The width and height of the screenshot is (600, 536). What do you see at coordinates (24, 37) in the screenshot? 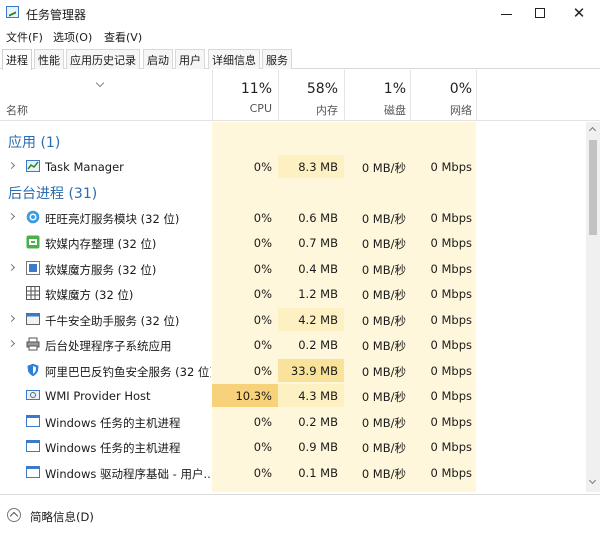
I see `menu-file: 文件(F)` at bounding box center [24, 37].